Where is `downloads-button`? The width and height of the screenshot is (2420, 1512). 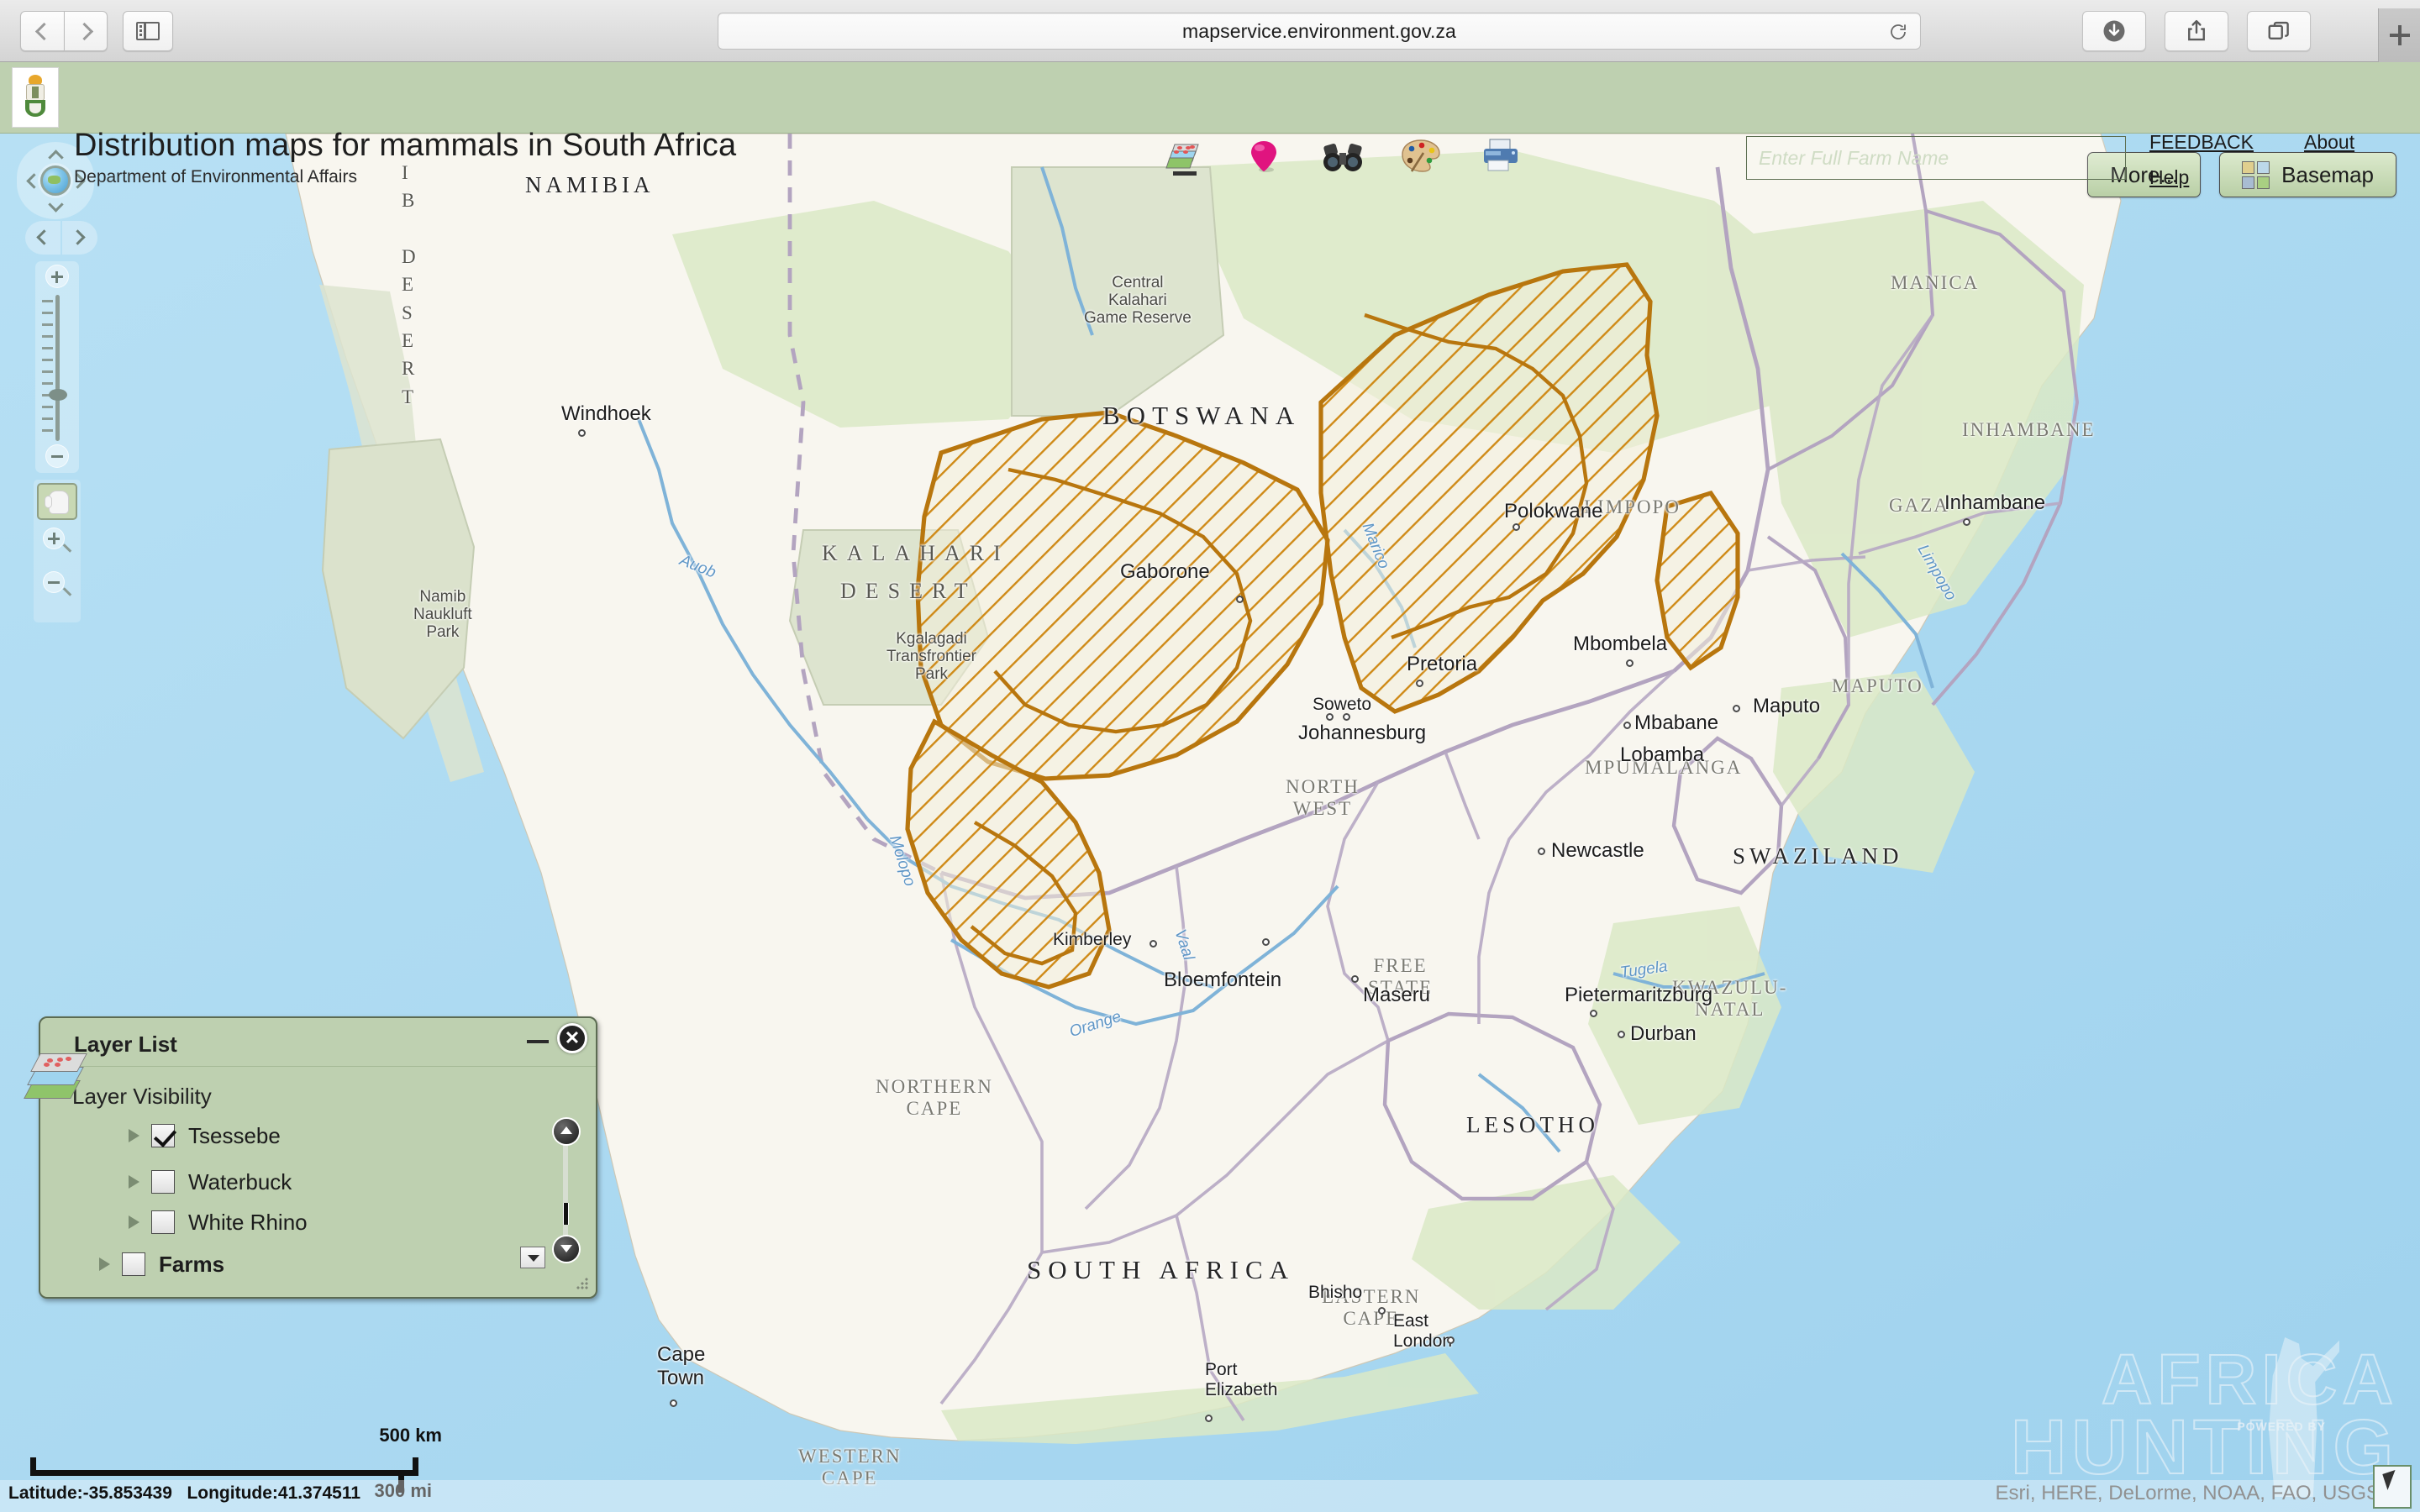
downloads-button is located at coordinates (2114, 31).